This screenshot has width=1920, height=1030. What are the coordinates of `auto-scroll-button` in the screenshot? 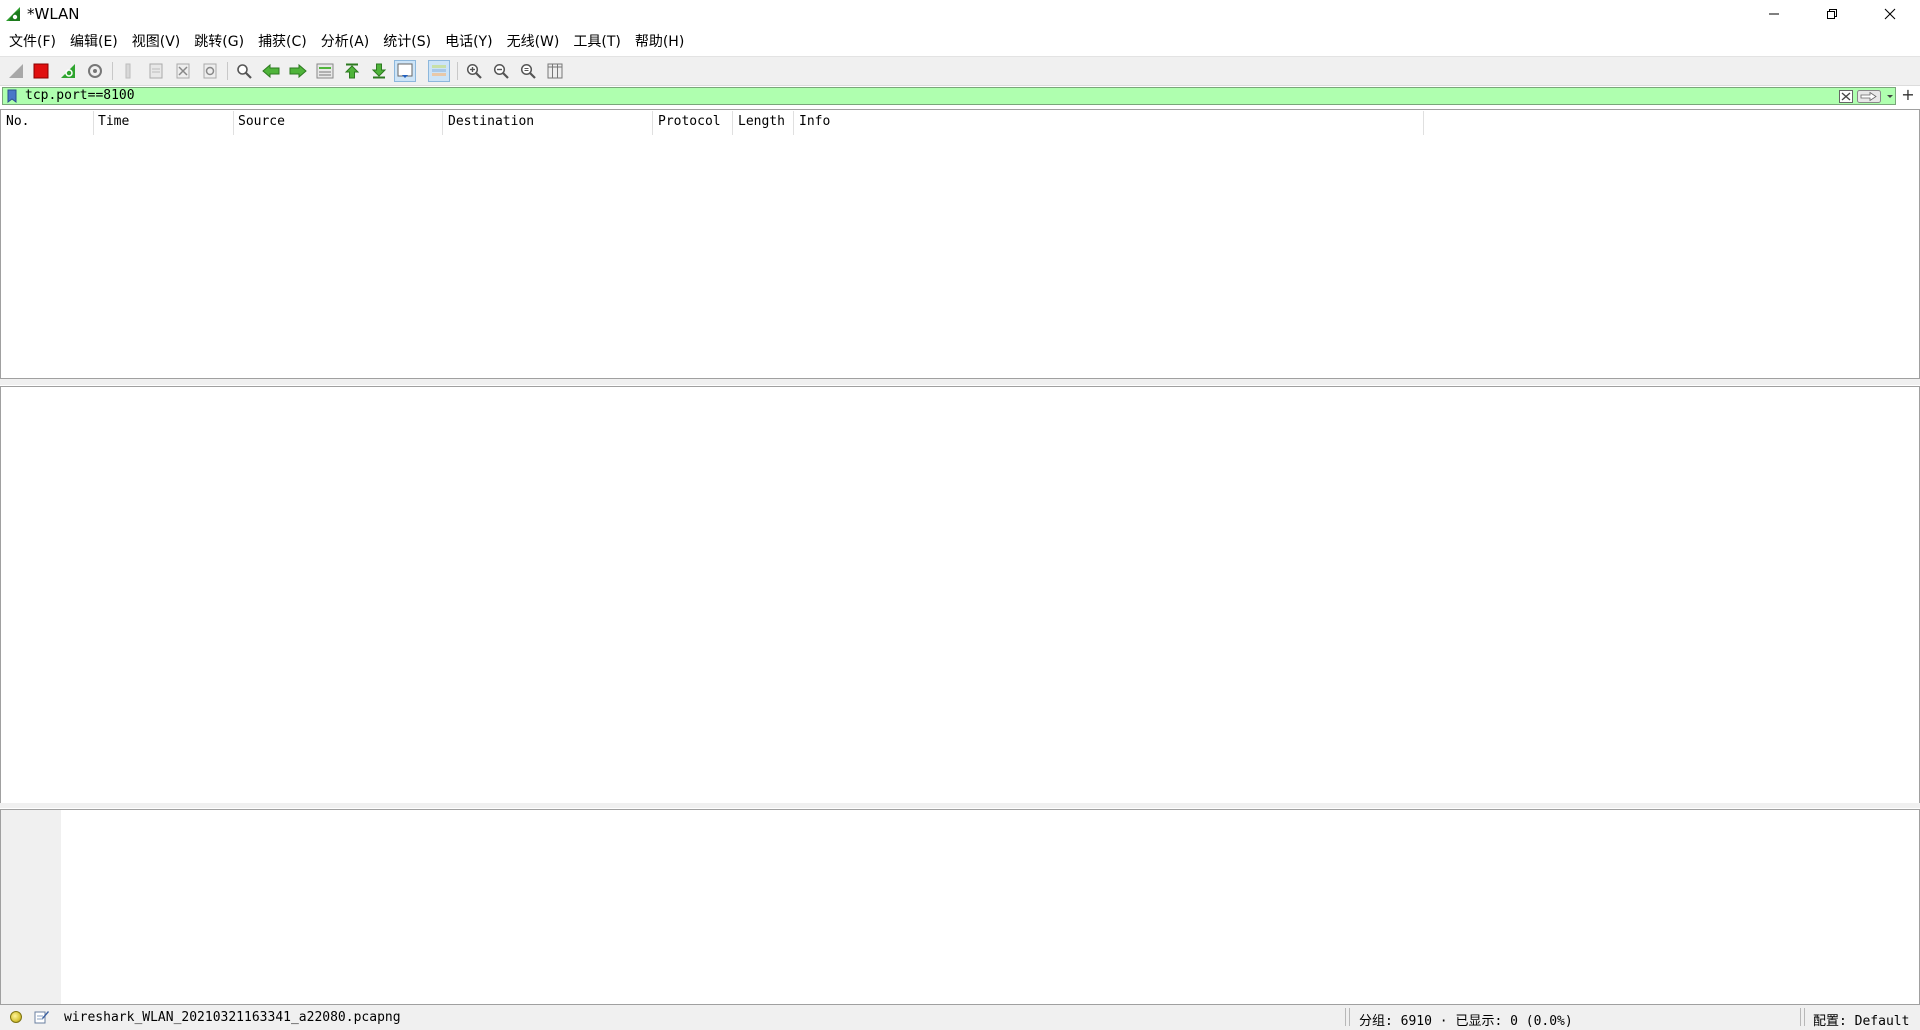 It's located at (405, 71).